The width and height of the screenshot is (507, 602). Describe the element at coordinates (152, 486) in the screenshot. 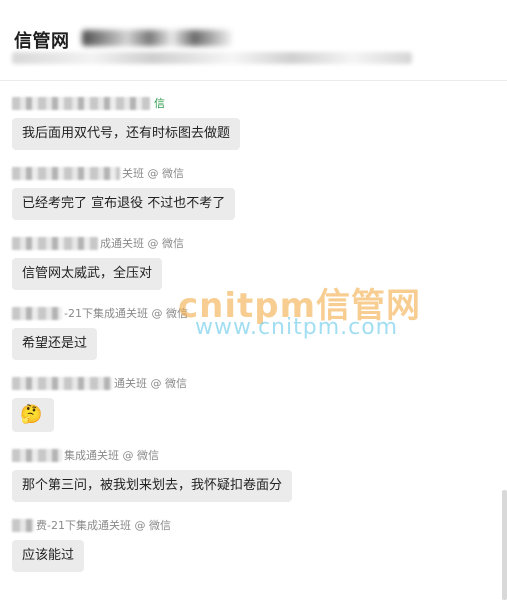

I see `message-bubble: 那个第三问，被我划来划去，我怀疑扣卷面分` at that location.